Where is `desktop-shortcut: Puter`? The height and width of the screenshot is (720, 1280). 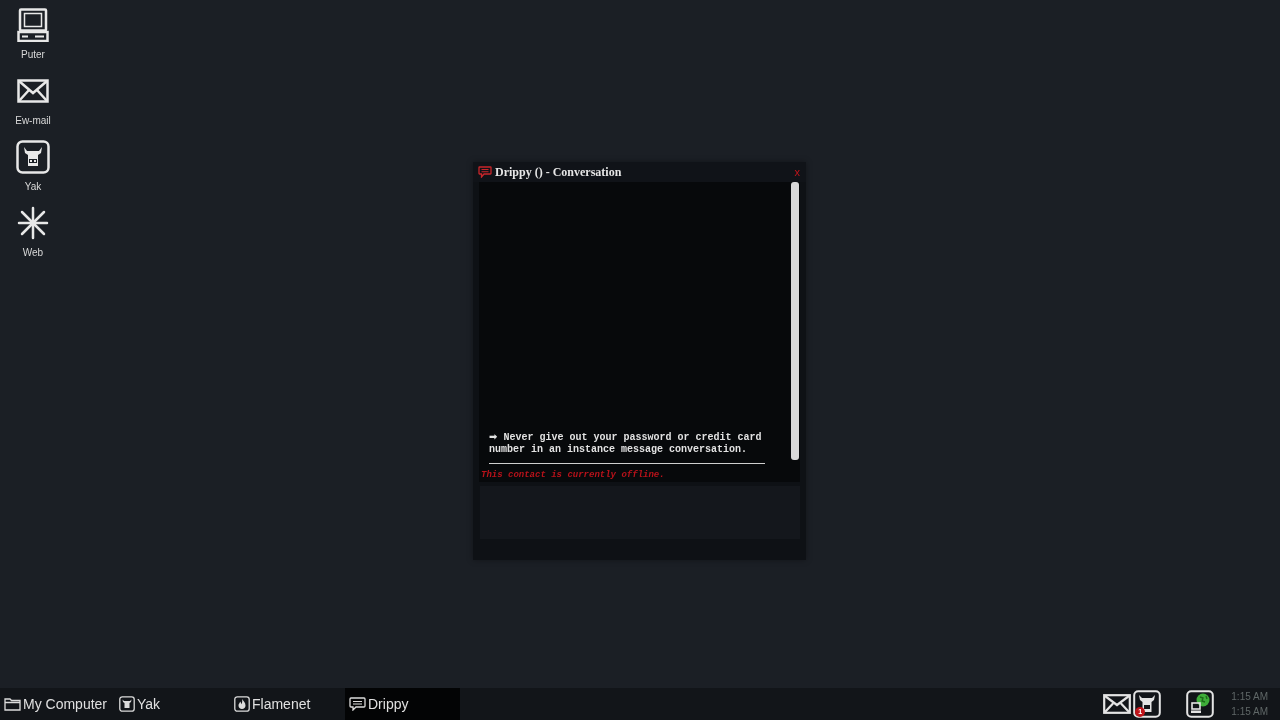 desktop-shortcut: Puter is located at coordinates (33, 34).